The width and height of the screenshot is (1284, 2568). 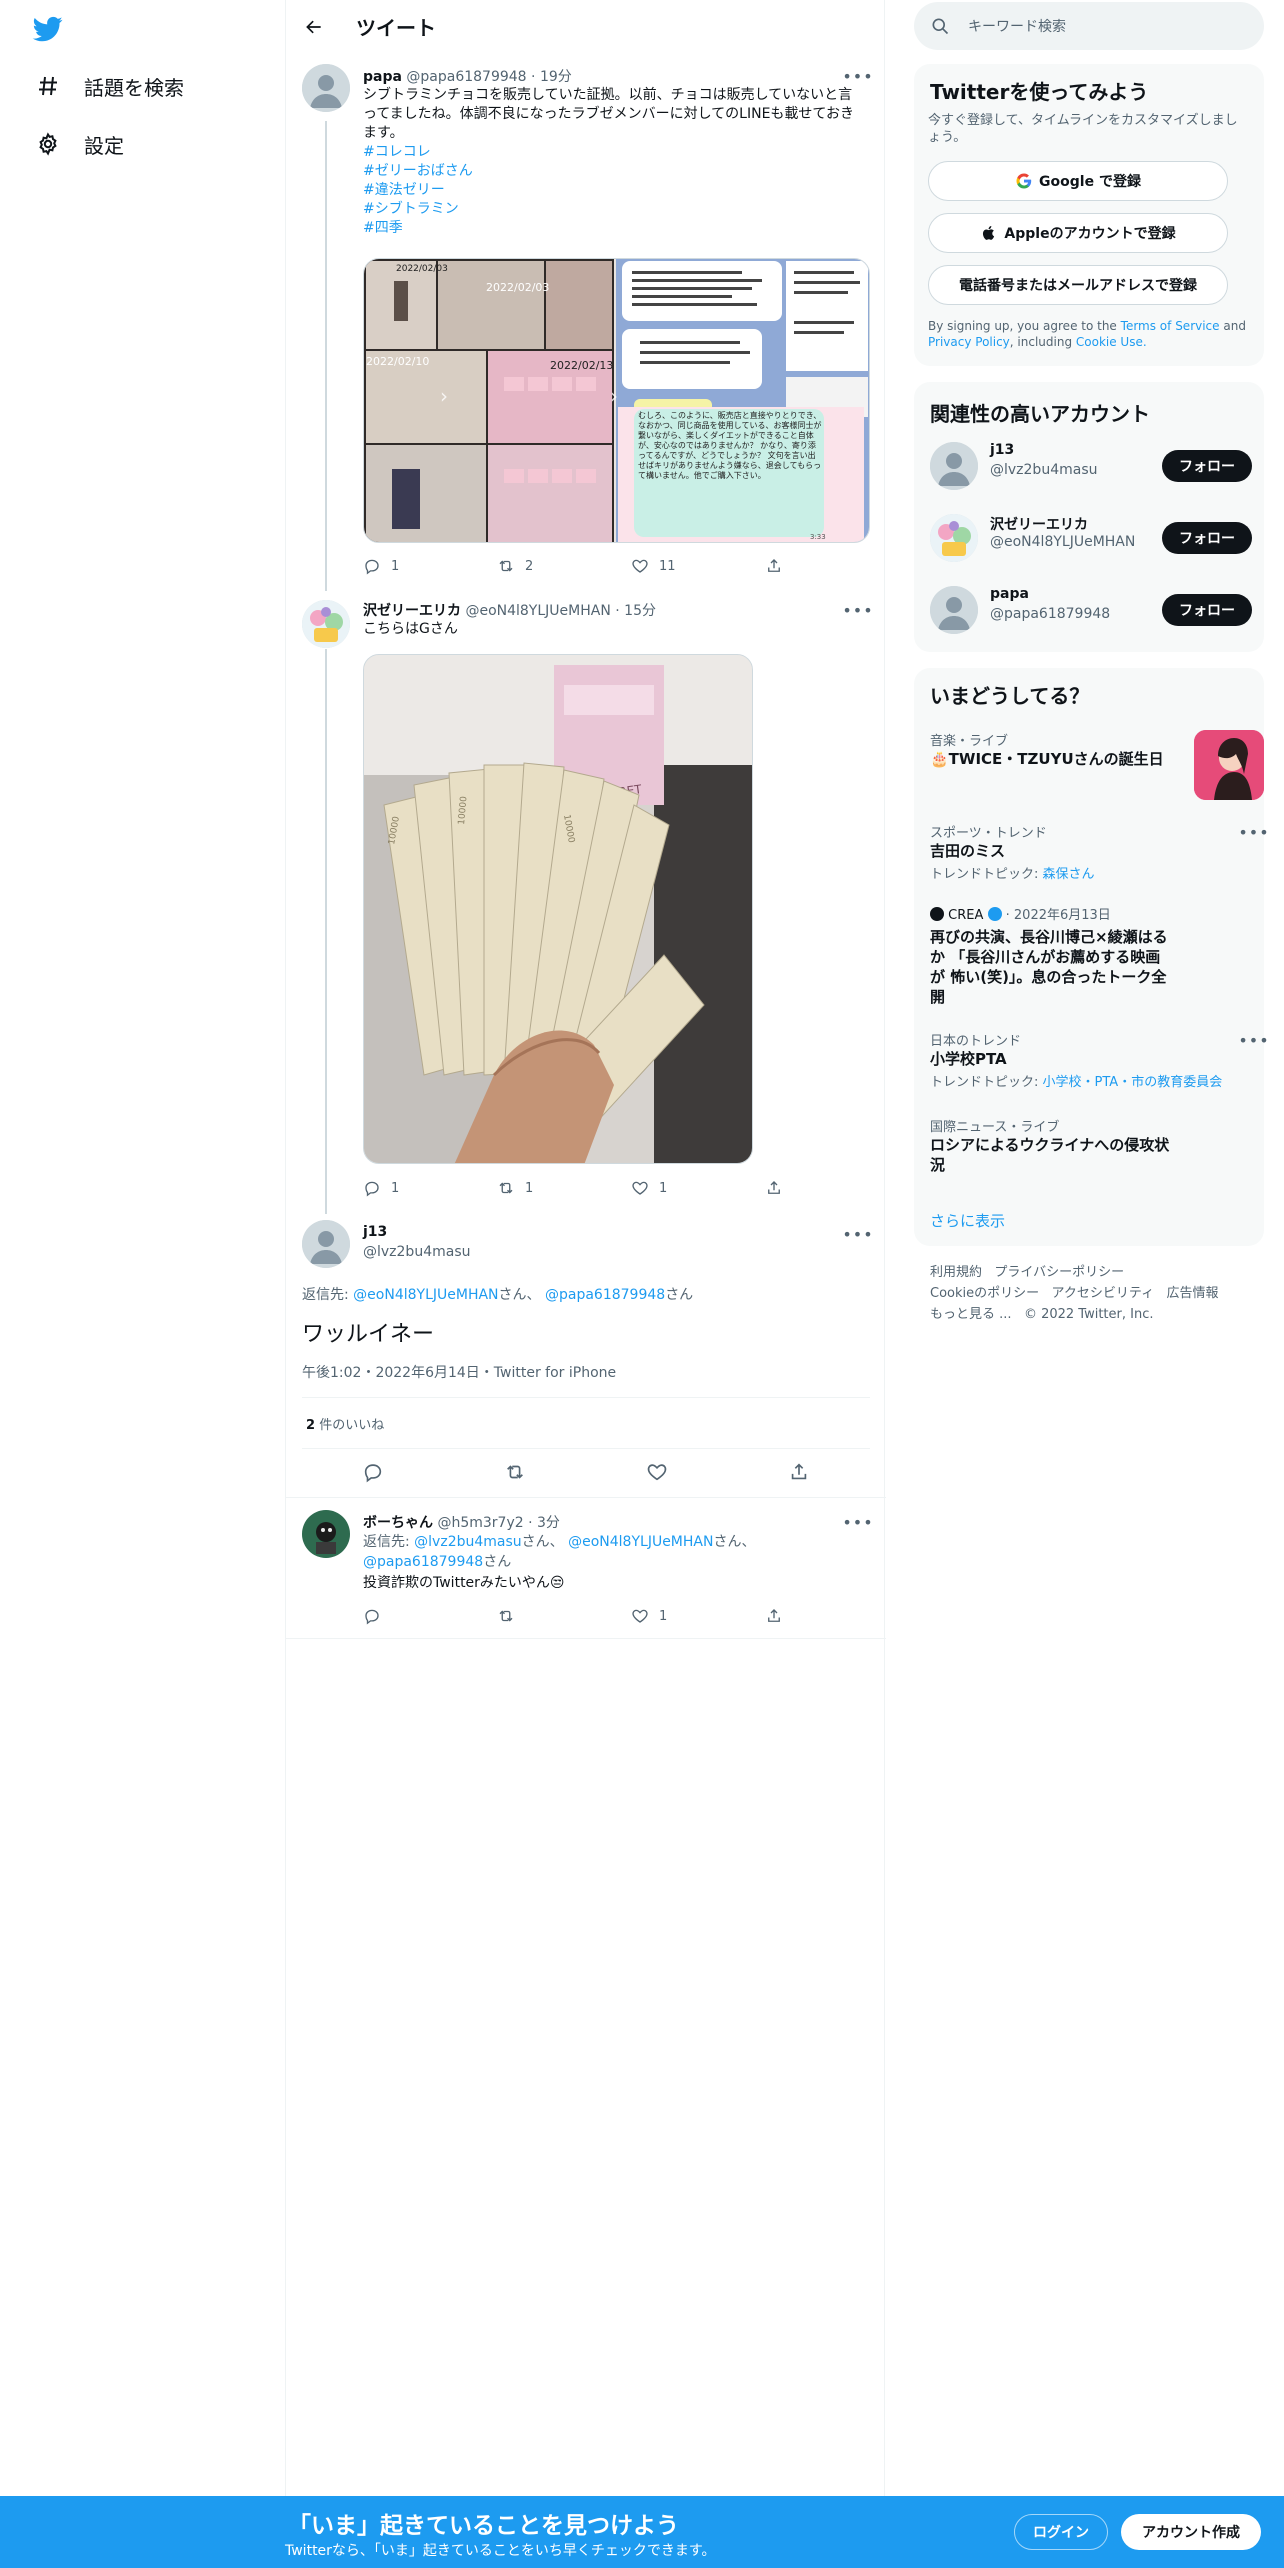 I want to click on retweet-button, so click(x=527, y=1616).